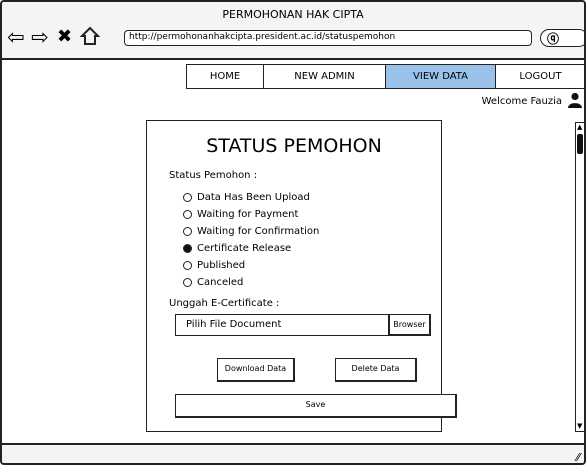  I want to click on status-option-waiting-payment: Waiting for Payment, so click(240, 214).